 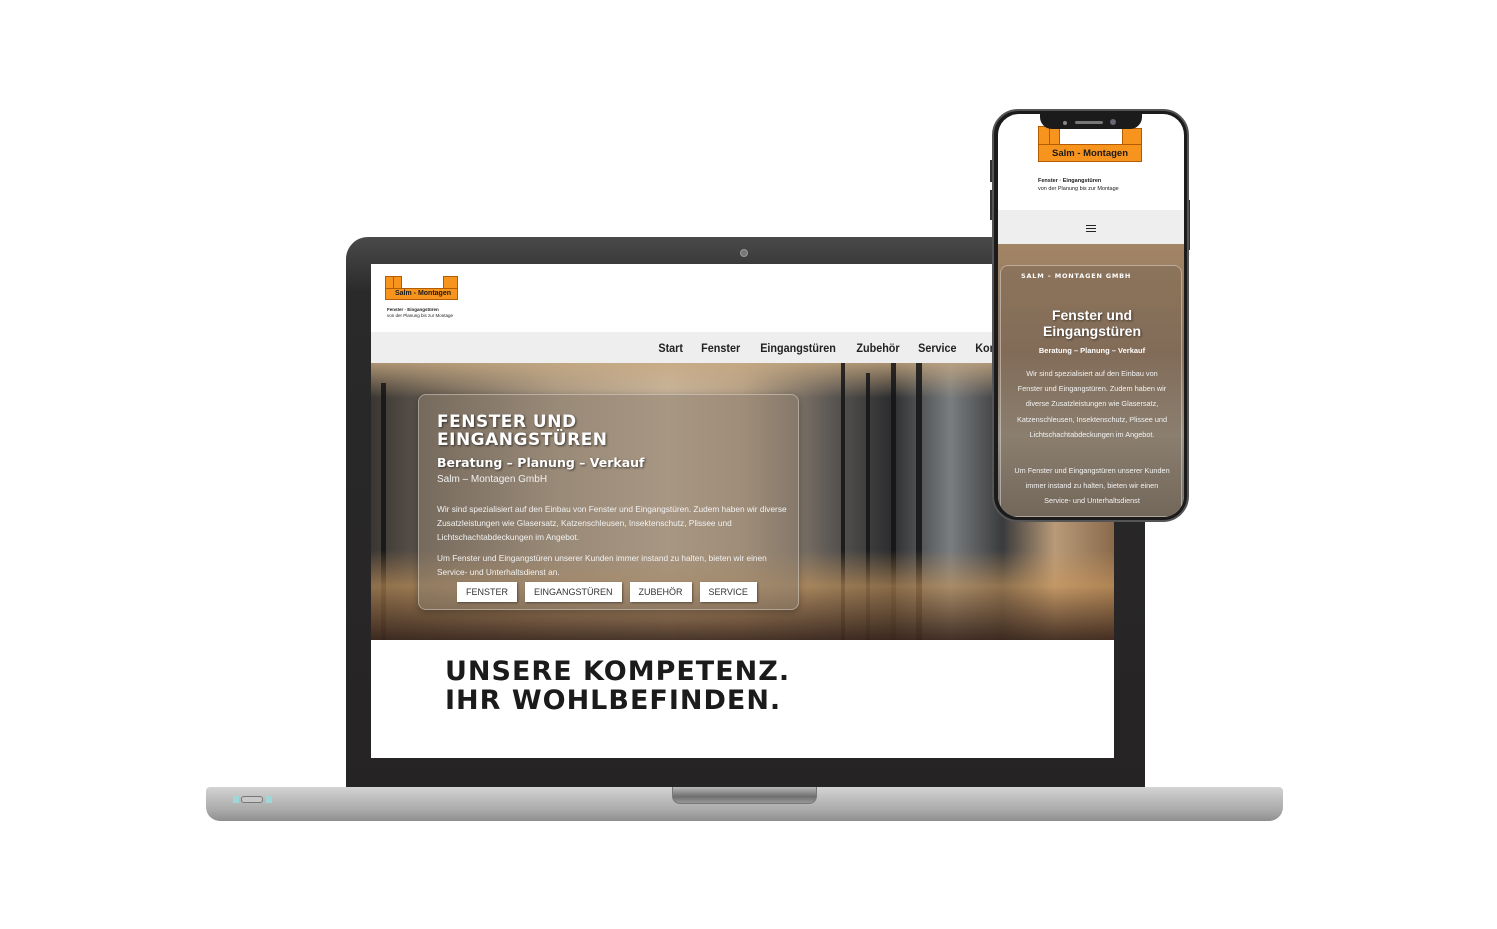 I want to click on hero-title: FENSTER UND EINGANGSTÜREN, so click(x=522, y=431).